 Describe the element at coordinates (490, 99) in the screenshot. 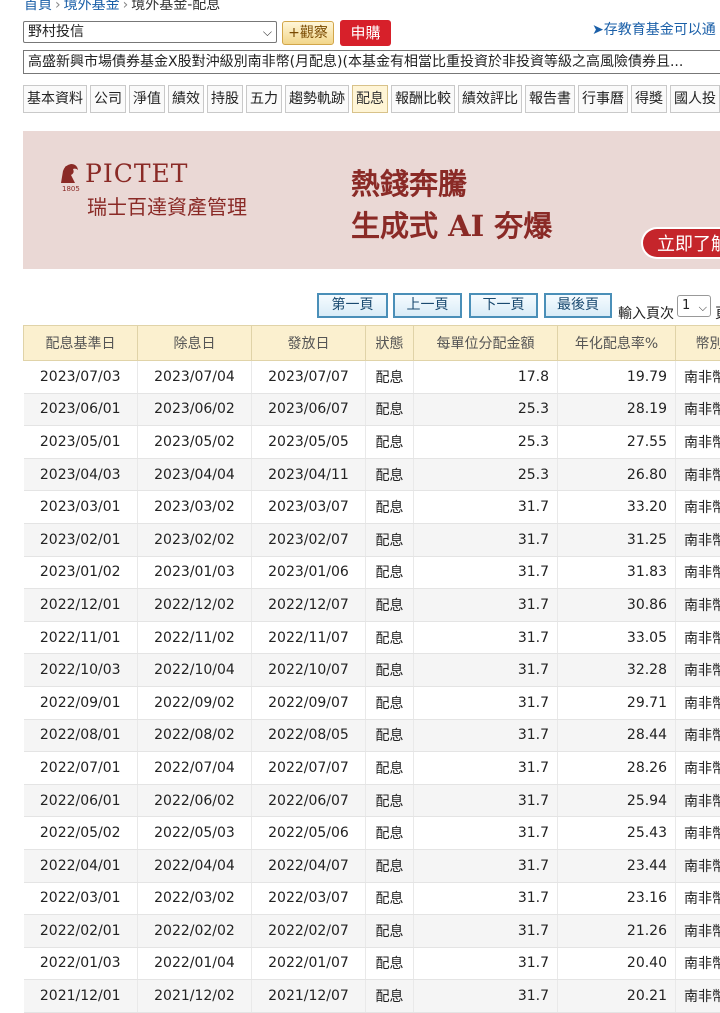

I see `tab-9: 績效評比` at that location.